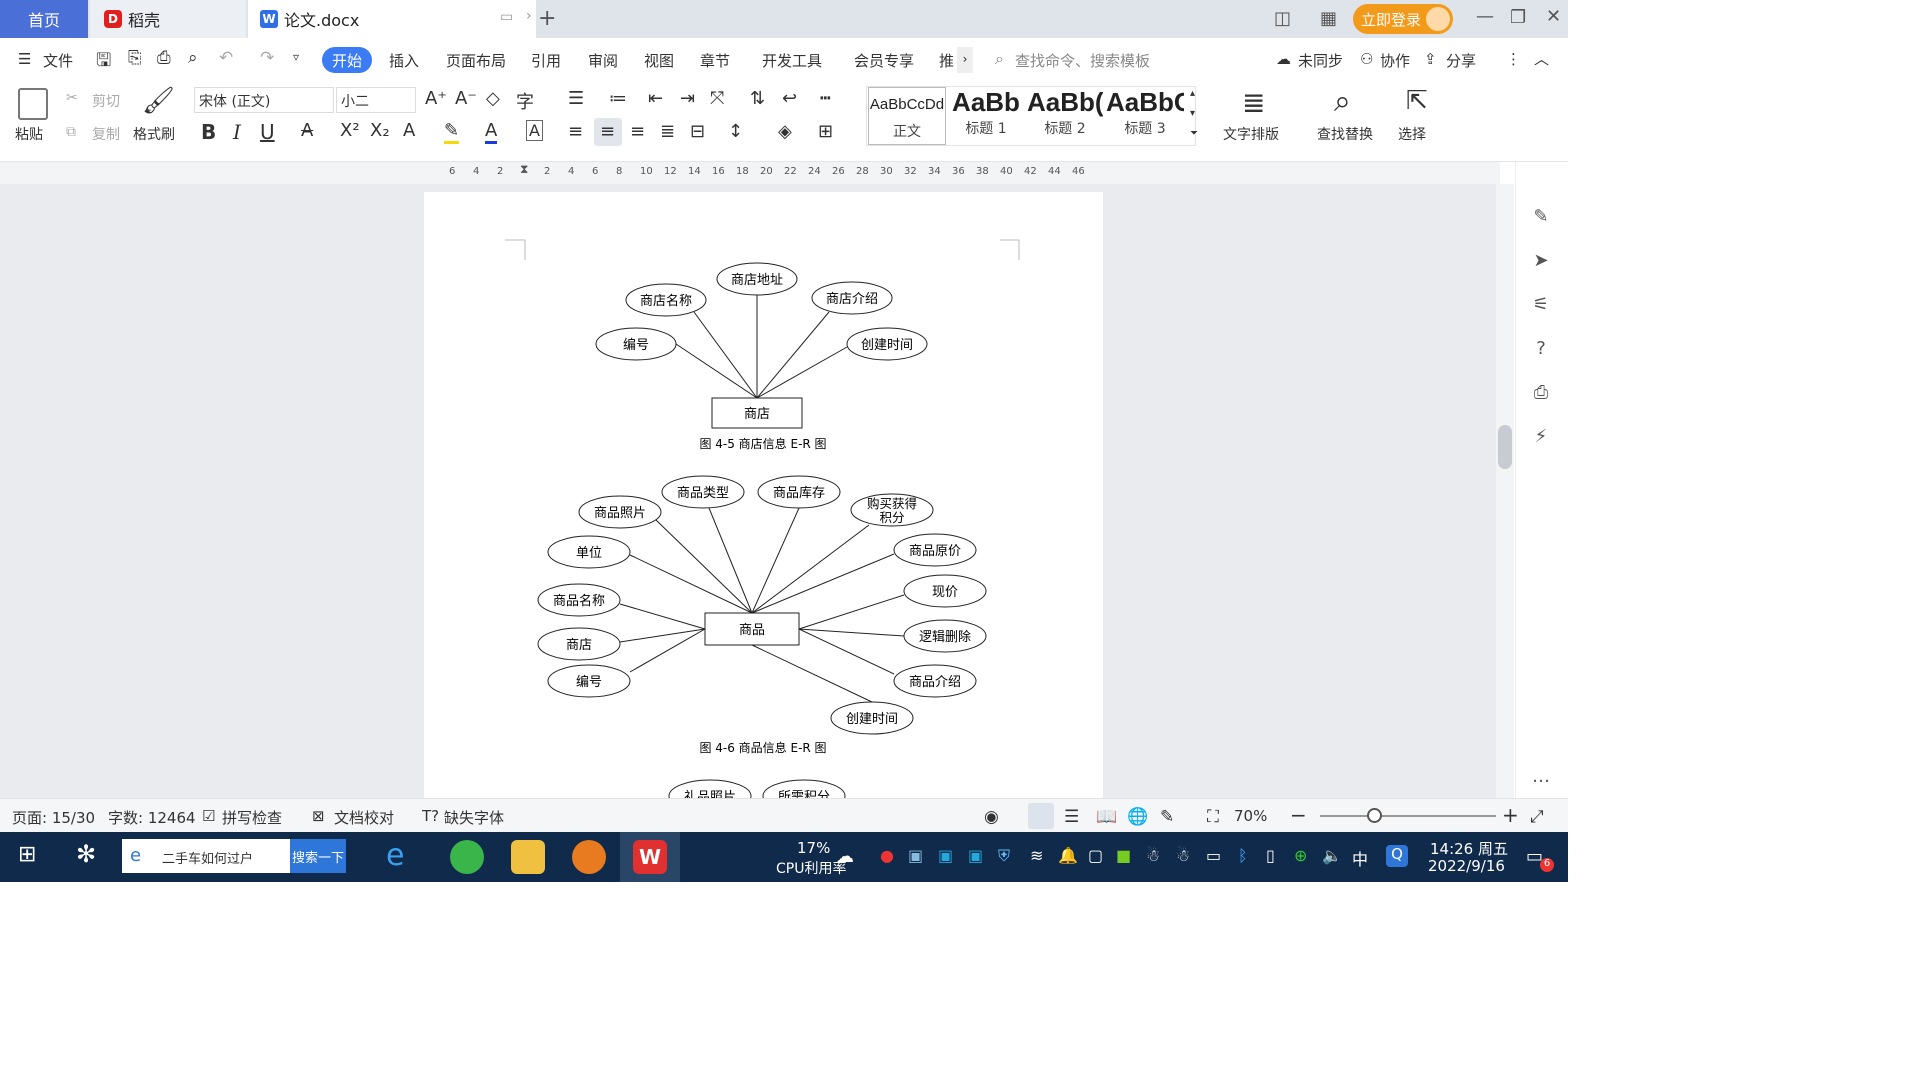  What do you see at coordinates (58, 60) in the screenshot?
I see `menu-file: 文件` at bounding box center [58, 60].